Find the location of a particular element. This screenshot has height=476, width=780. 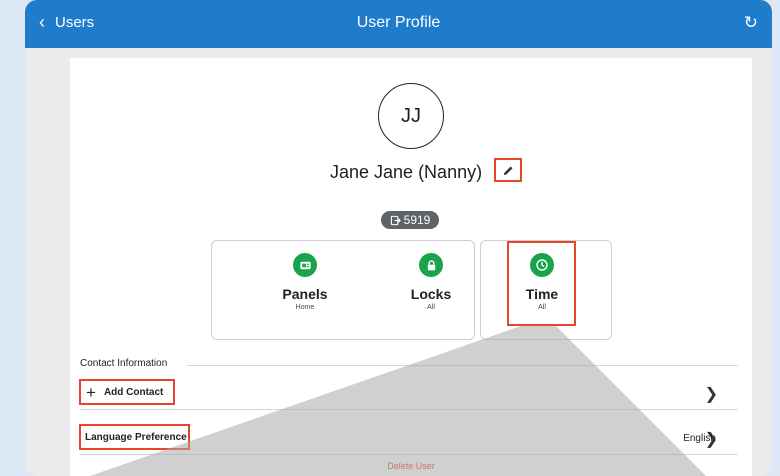

refresh-icon: ↻ is located at coordinates (751, 23).